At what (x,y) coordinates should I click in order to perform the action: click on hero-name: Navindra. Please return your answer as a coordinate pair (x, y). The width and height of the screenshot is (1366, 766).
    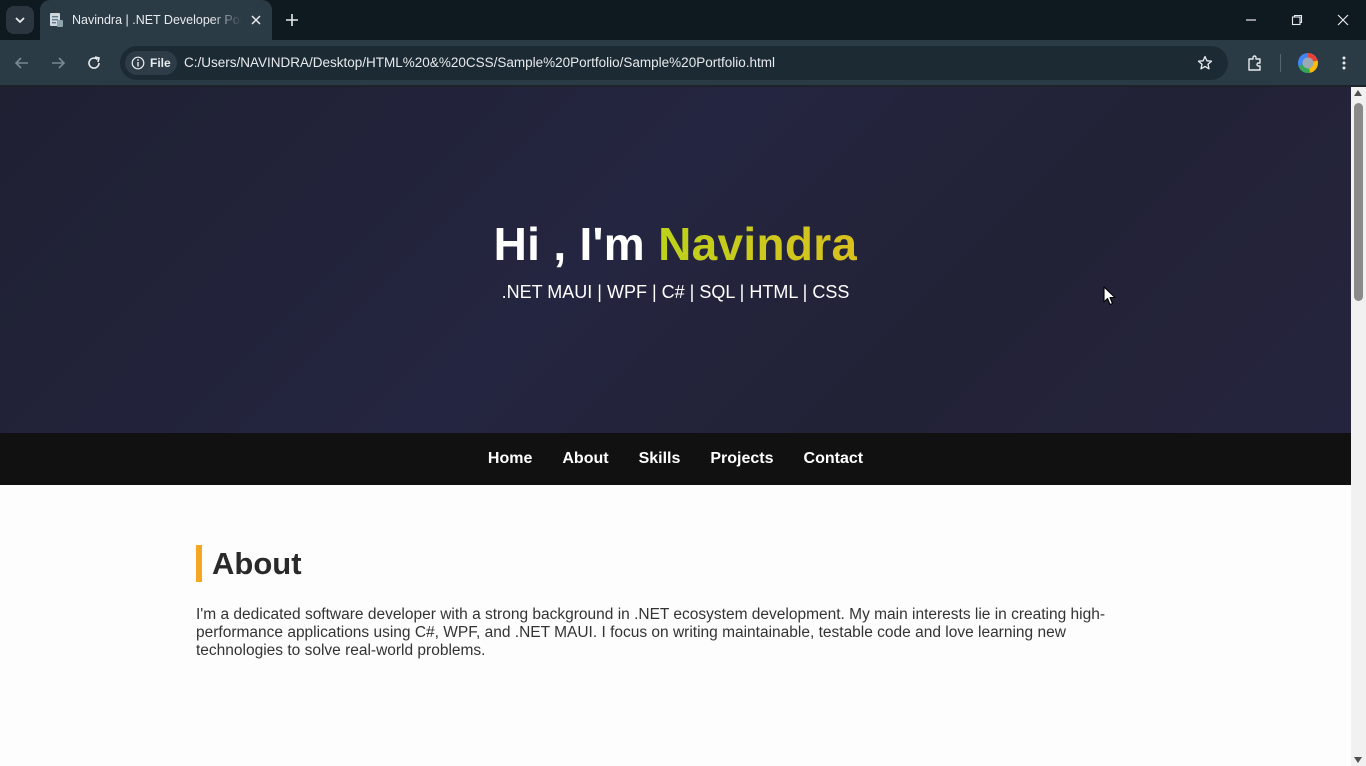
    Looking at the image, I should click on (758, 244).